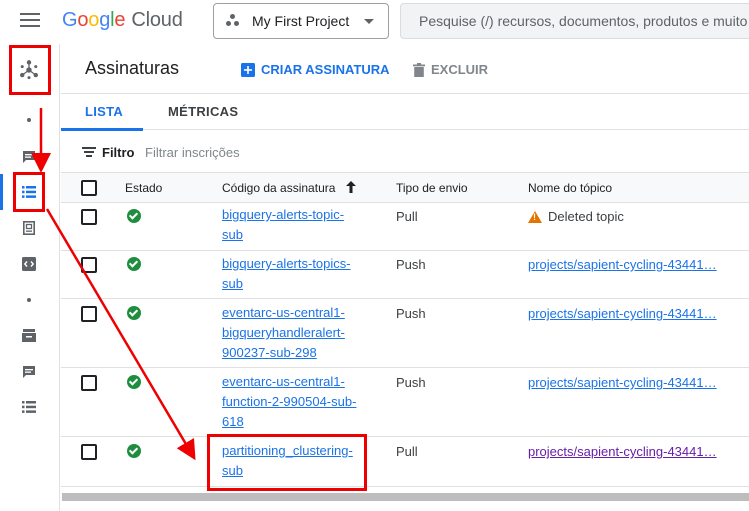  What do you see at coordinates (105, 20) in the screenshot?
I see `logo-letter: g` at bounding box center [105, 20].